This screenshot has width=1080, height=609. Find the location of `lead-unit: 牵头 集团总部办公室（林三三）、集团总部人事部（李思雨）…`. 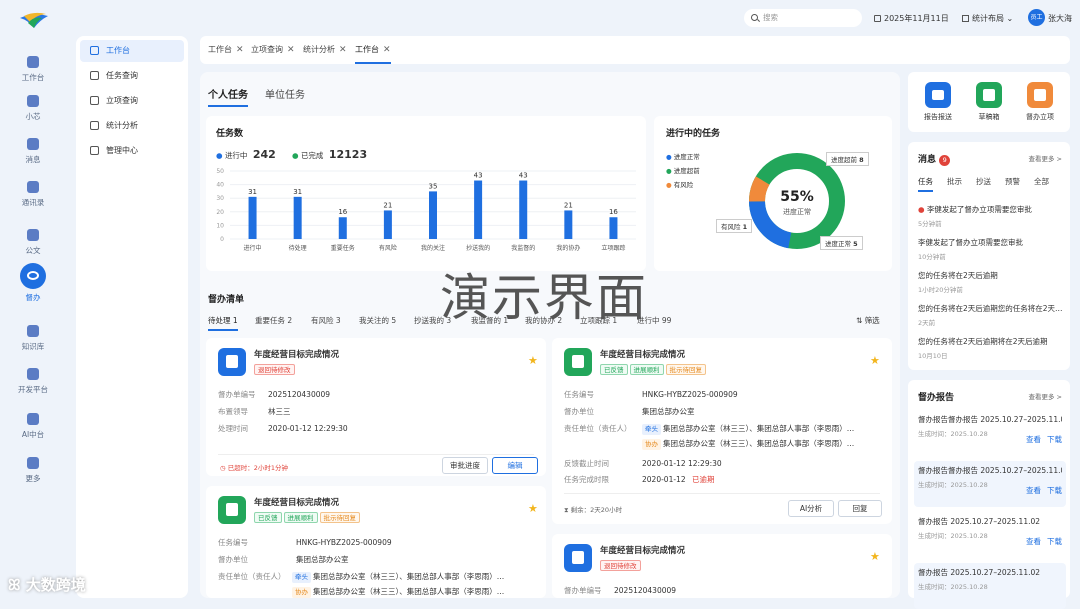

lead-unit: 牵头 集团总部办公室（林三三）、集团总部人事部（李思雨）… is located at coordinates (762, 429).